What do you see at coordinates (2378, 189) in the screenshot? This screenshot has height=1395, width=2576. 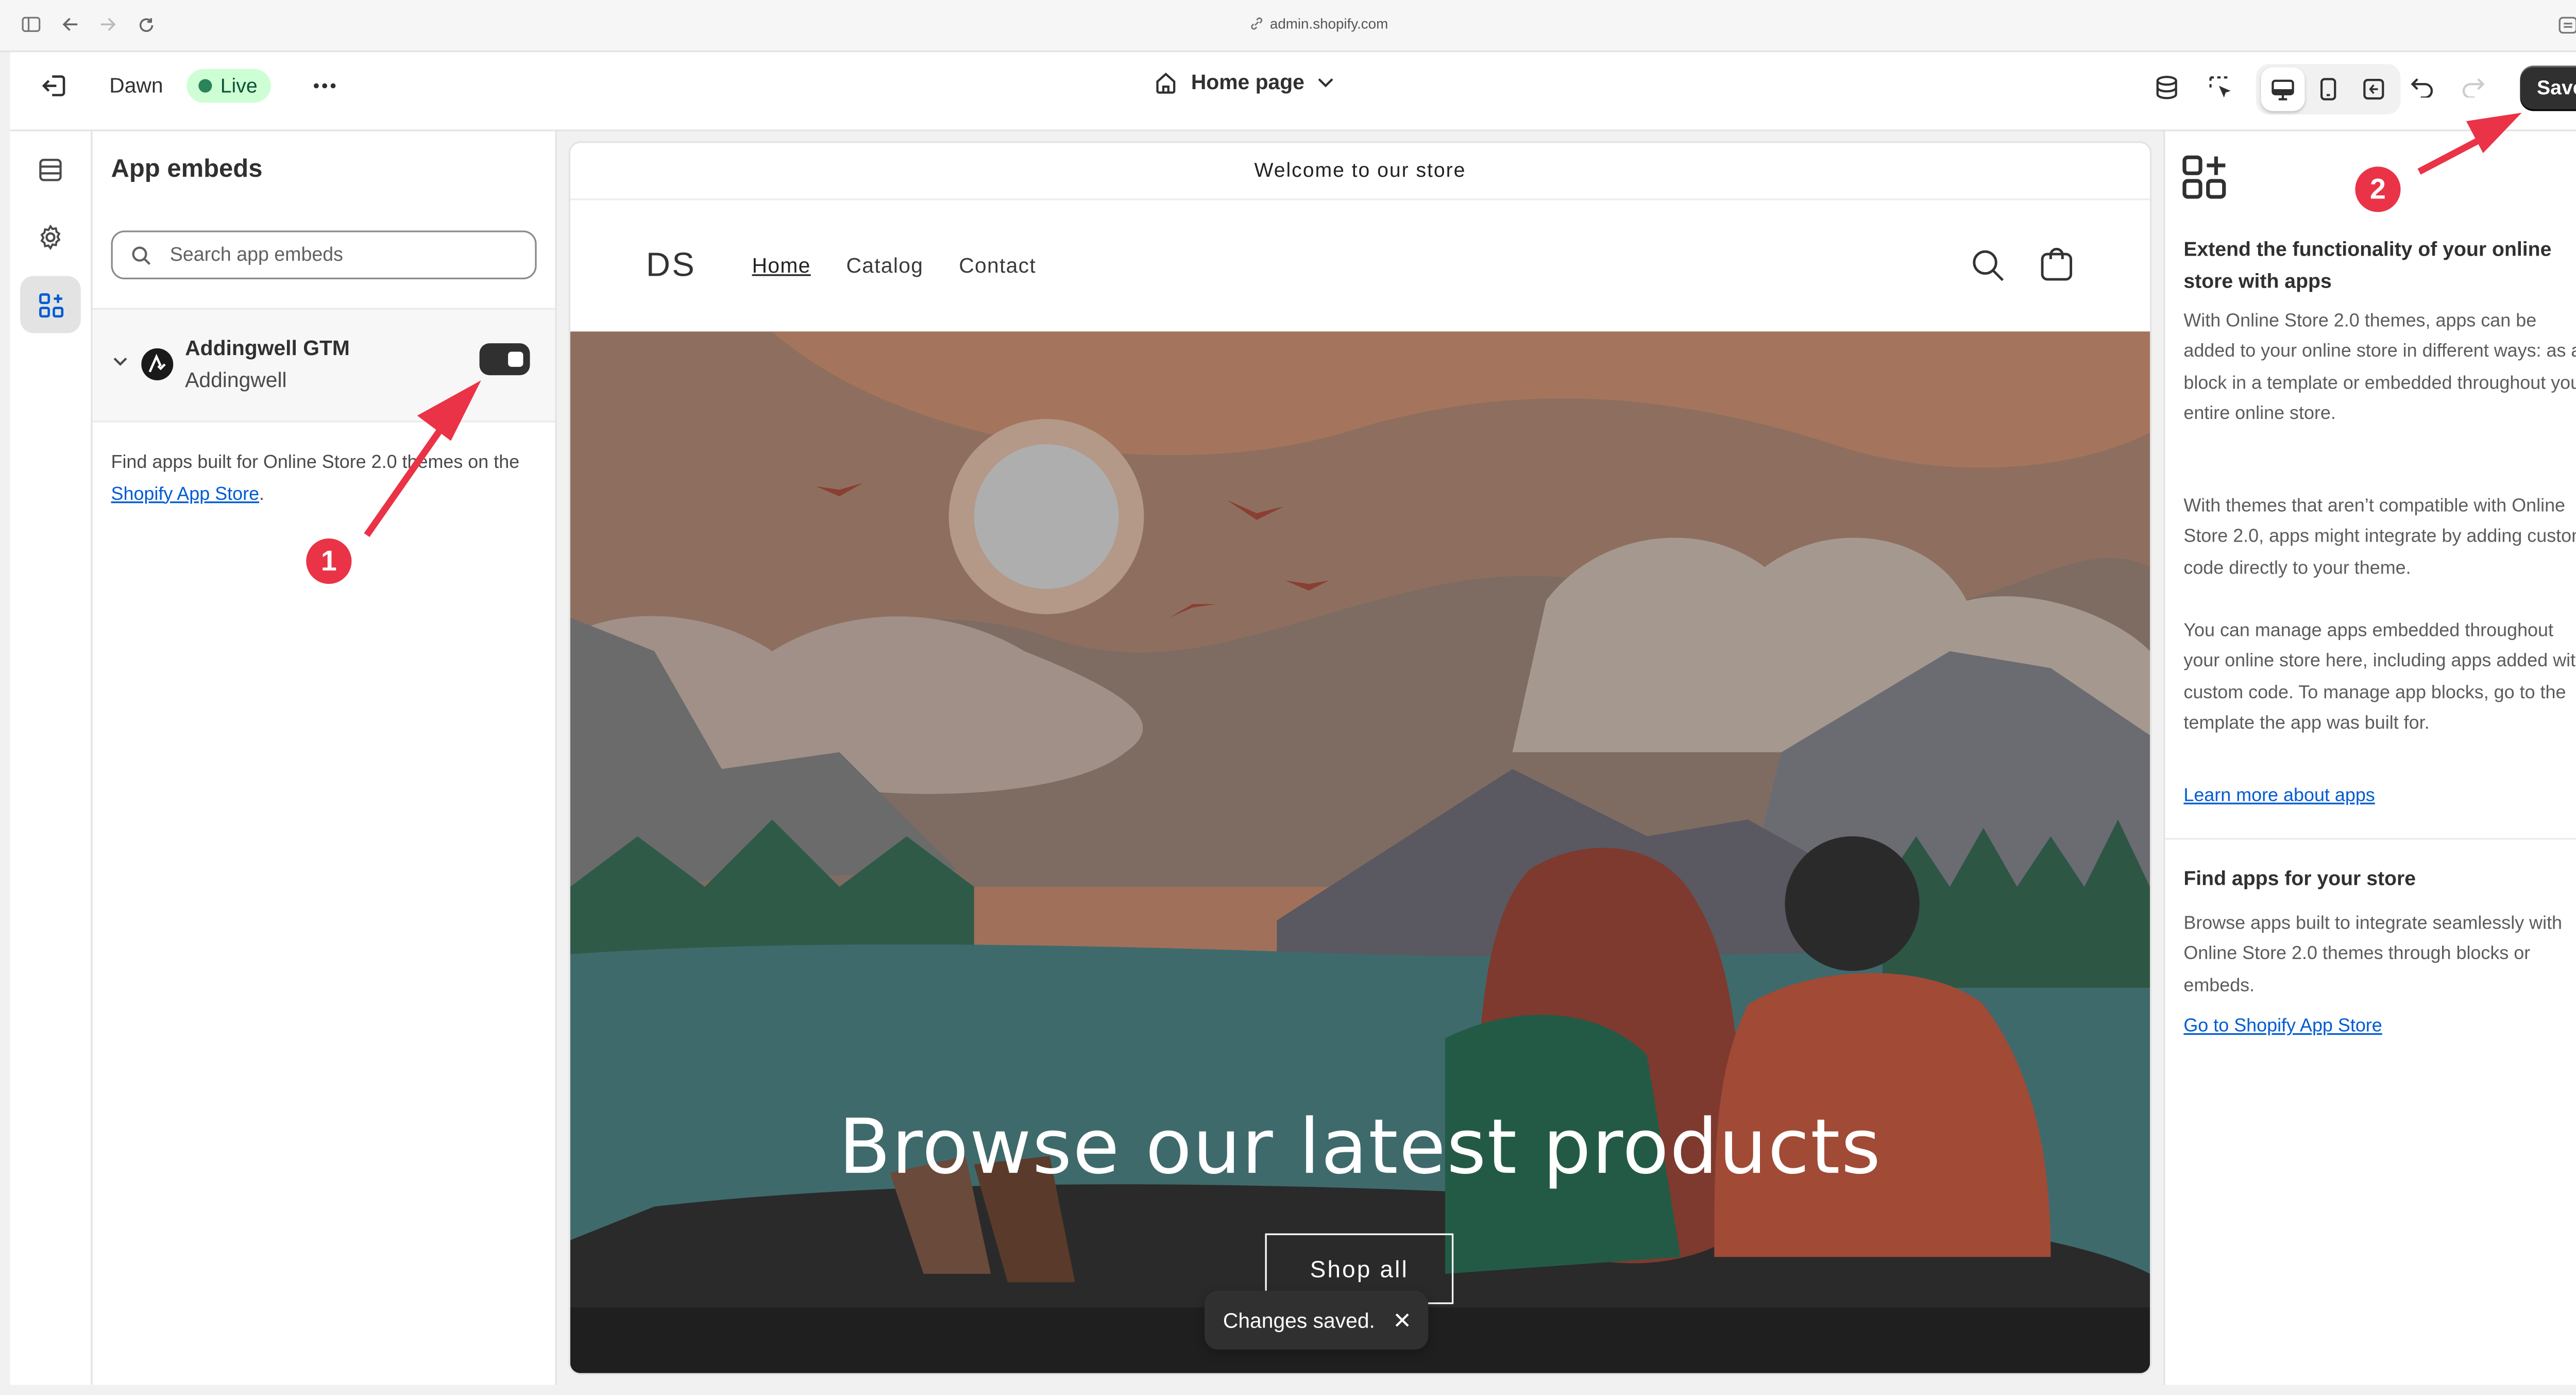 I see `annotation-badge: 2` at bounding box center [2378, 189].